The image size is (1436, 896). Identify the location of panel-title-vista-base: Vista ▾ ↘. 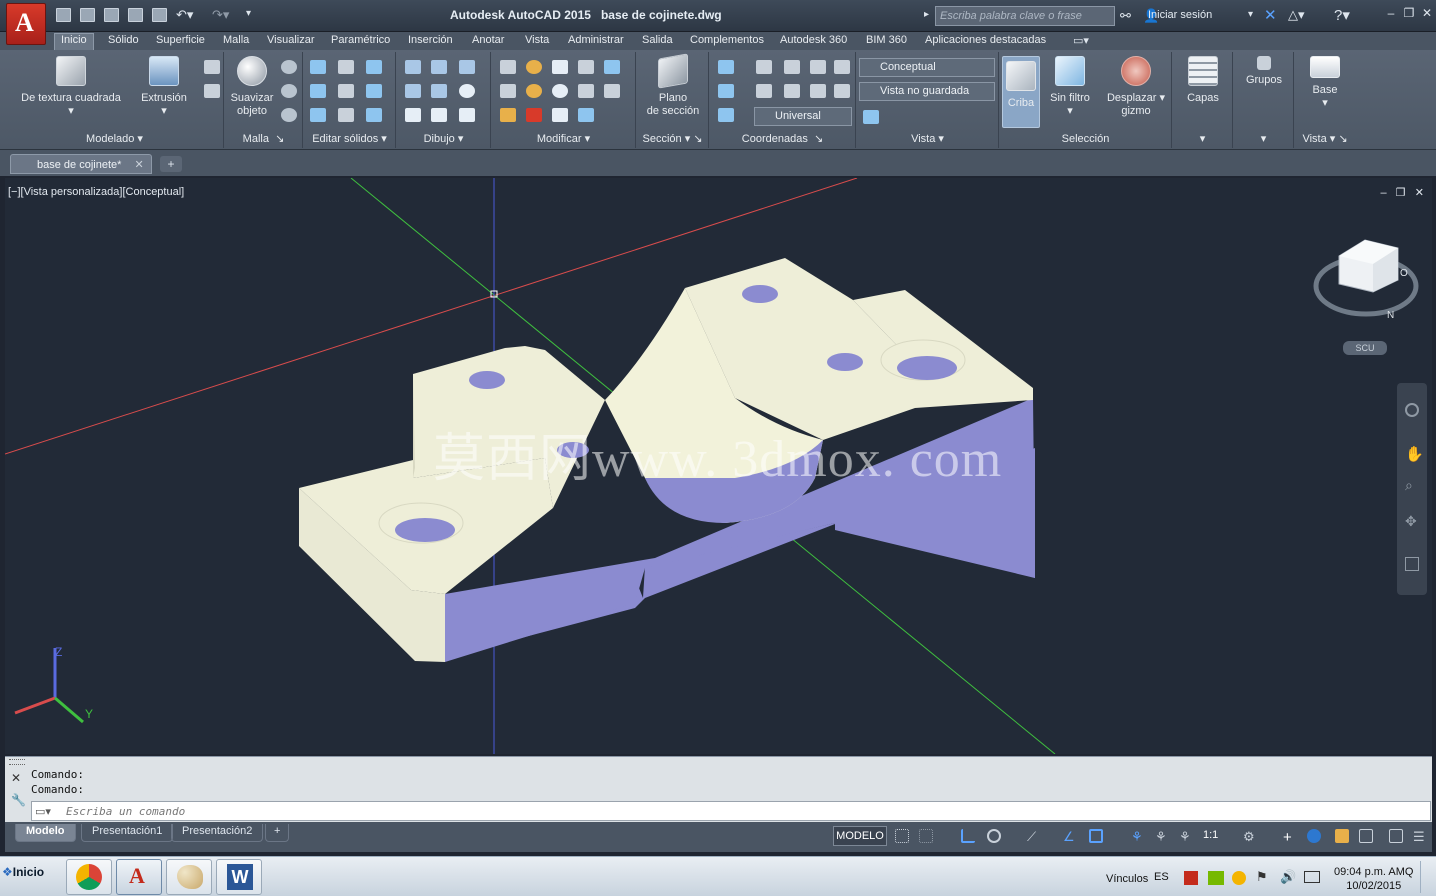
(1325, 138).